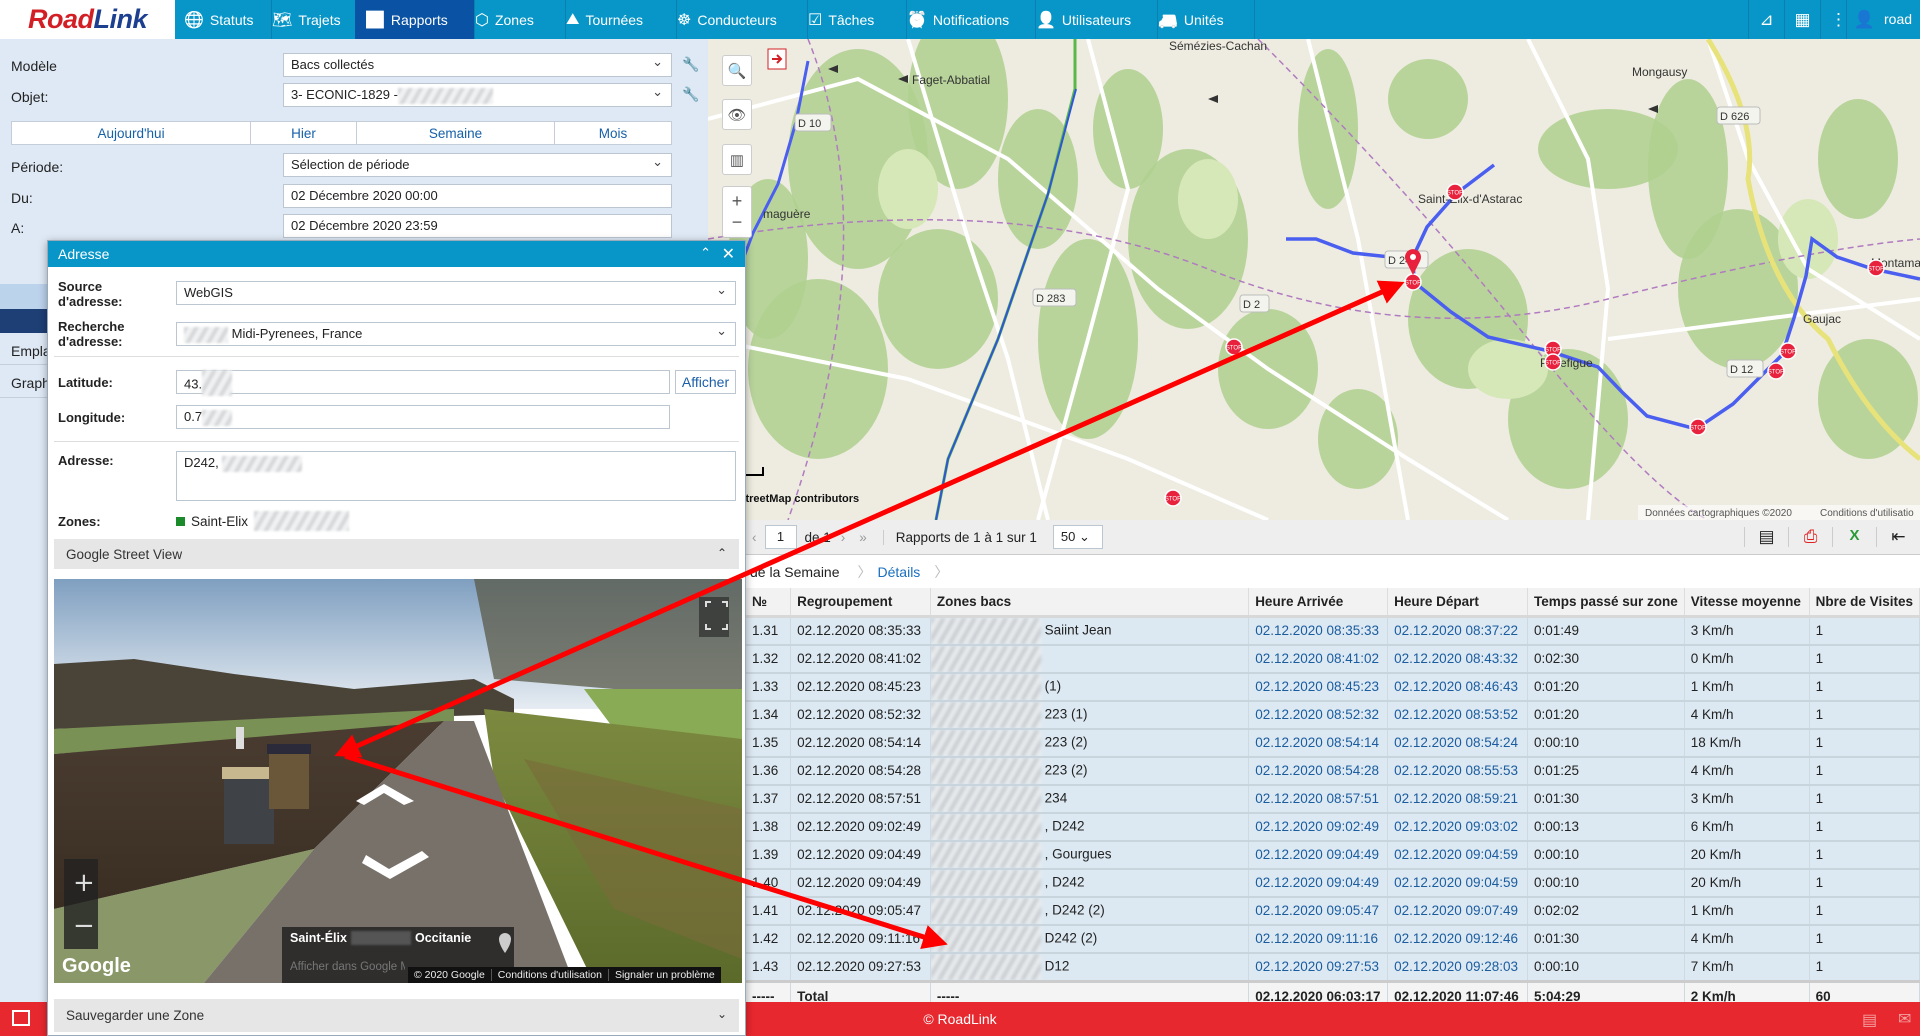  Describe the element at coordinates (1864, 19) in the screenshot. I see `user-account-icon: 👤` at that location.